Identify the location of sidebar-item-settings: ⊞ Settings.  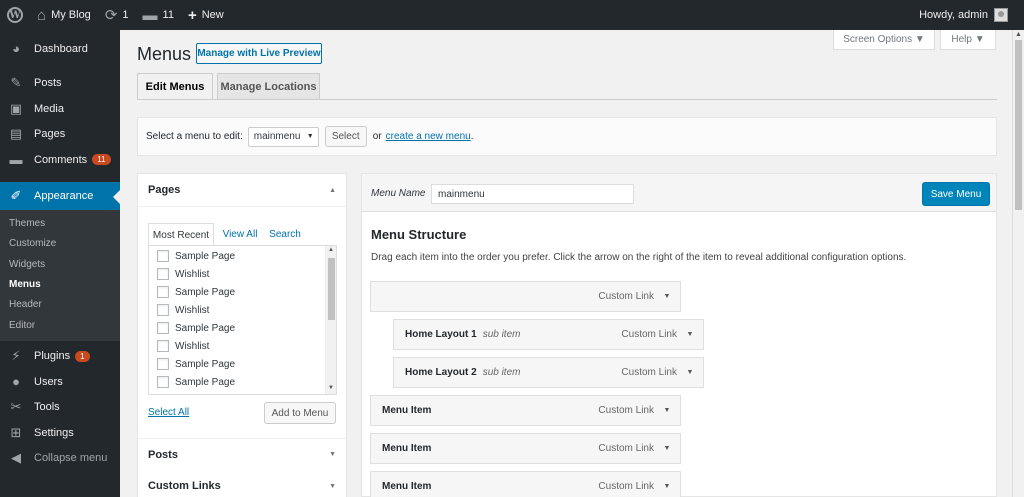
(60, 433).